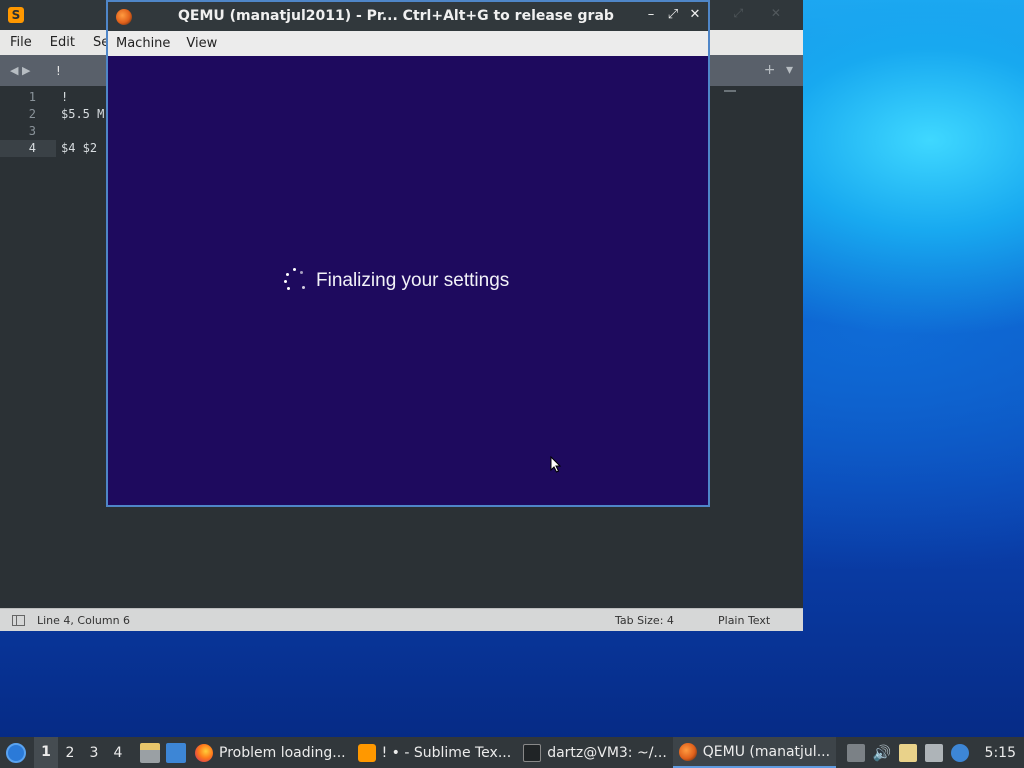 Image resolution: width=1024 pixels, height=768 pixels. What do you see at coordinates (882, 753) in the screenshot?
I see `volume-icon: 🔊` at bounding box center [882, 753].